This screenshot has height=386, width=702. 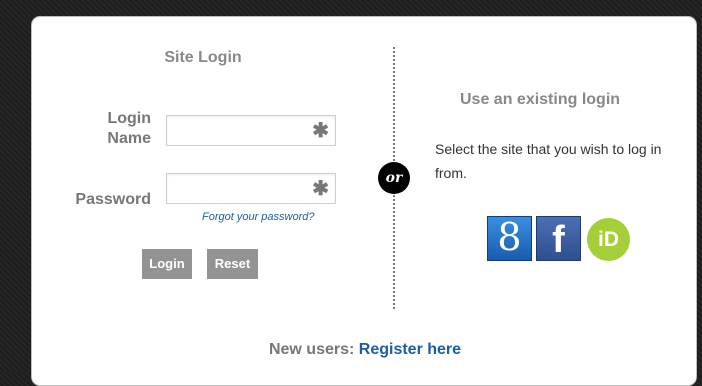 What do you see at coordinates (129, 138) in the screenshot?
I see `login-name-label-line2: Name` at bounding box center [129, 138].